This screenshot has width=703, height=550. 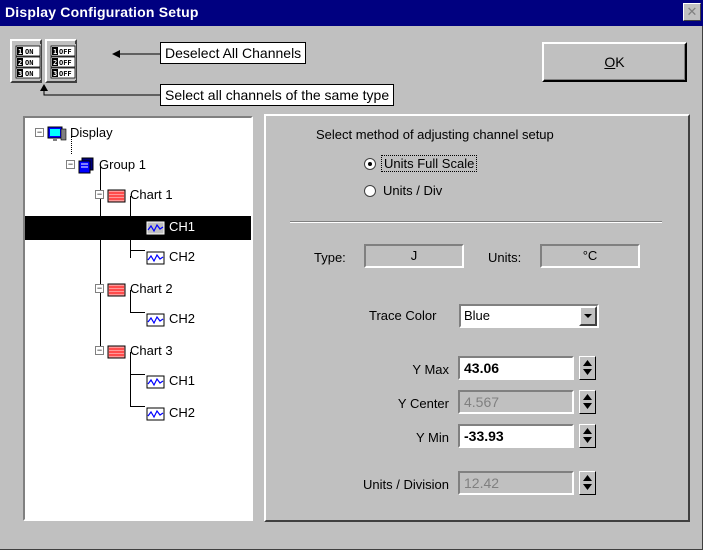 What do you see at coordinates (406, 484) in the screenshot?
I see `units-division-label: Units / Division` at bounding box center [406, 484].